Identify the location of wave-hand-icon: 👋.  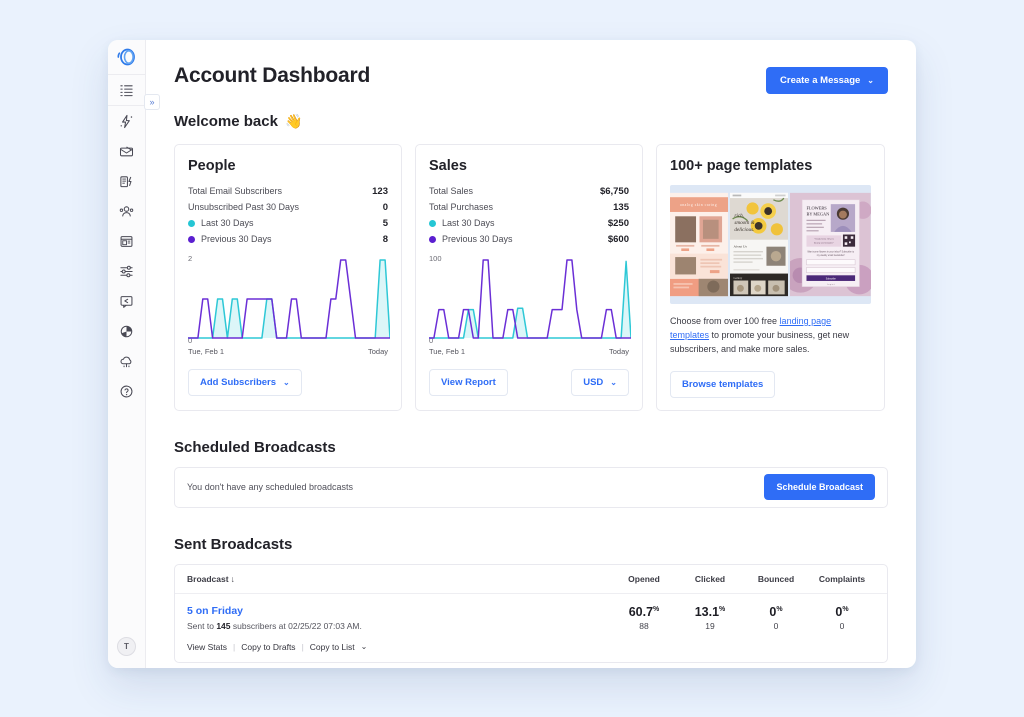
(293, 121).